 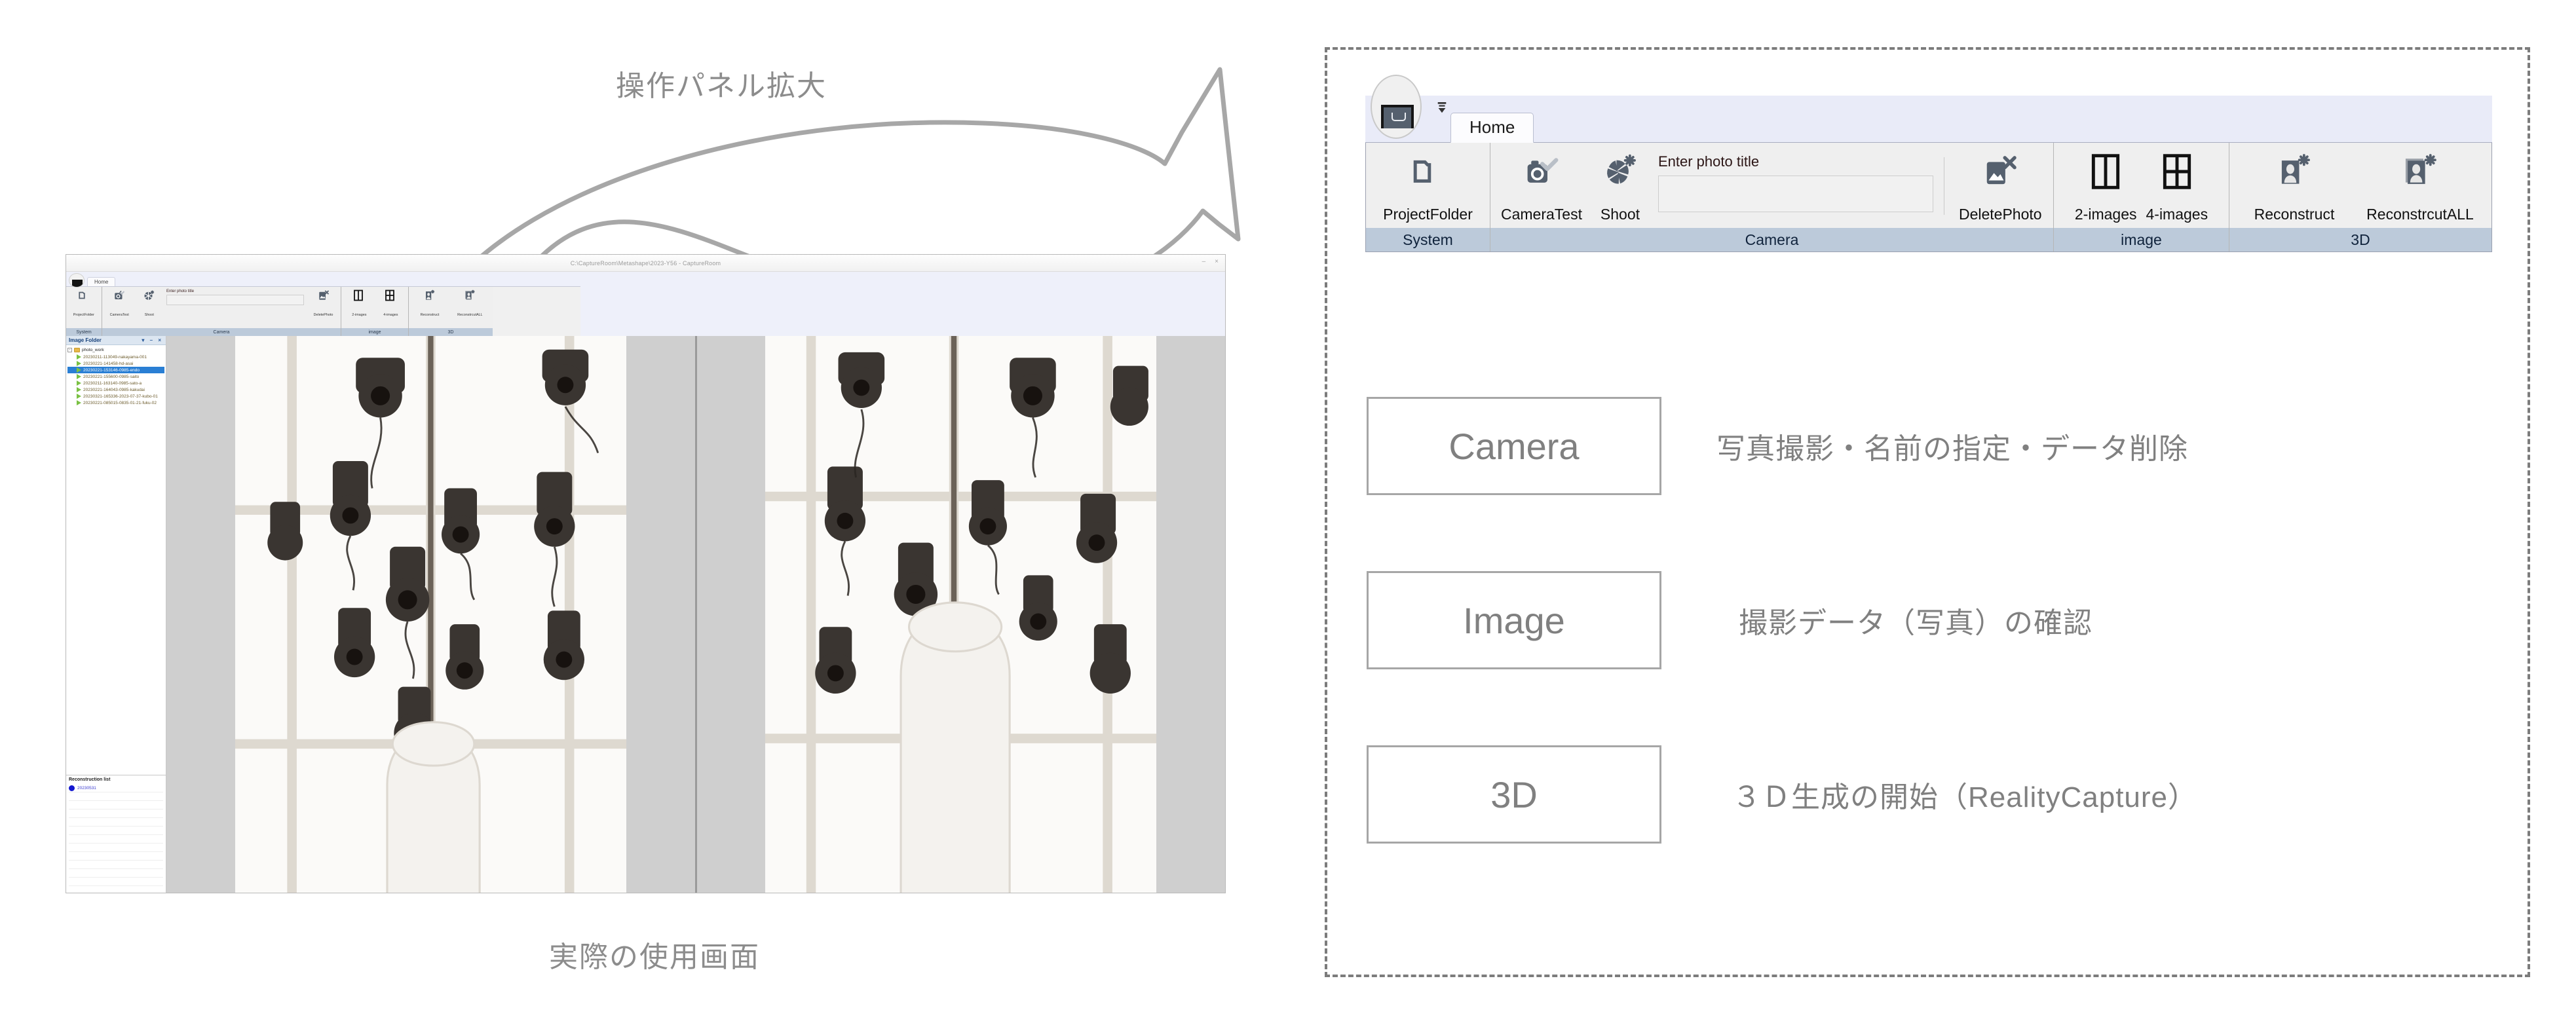 What do you see at coordinates (324, 303) in the screenshot?
I see `mini-button-deletephoto: DeletePhoto` at bounding box center [324, 303].